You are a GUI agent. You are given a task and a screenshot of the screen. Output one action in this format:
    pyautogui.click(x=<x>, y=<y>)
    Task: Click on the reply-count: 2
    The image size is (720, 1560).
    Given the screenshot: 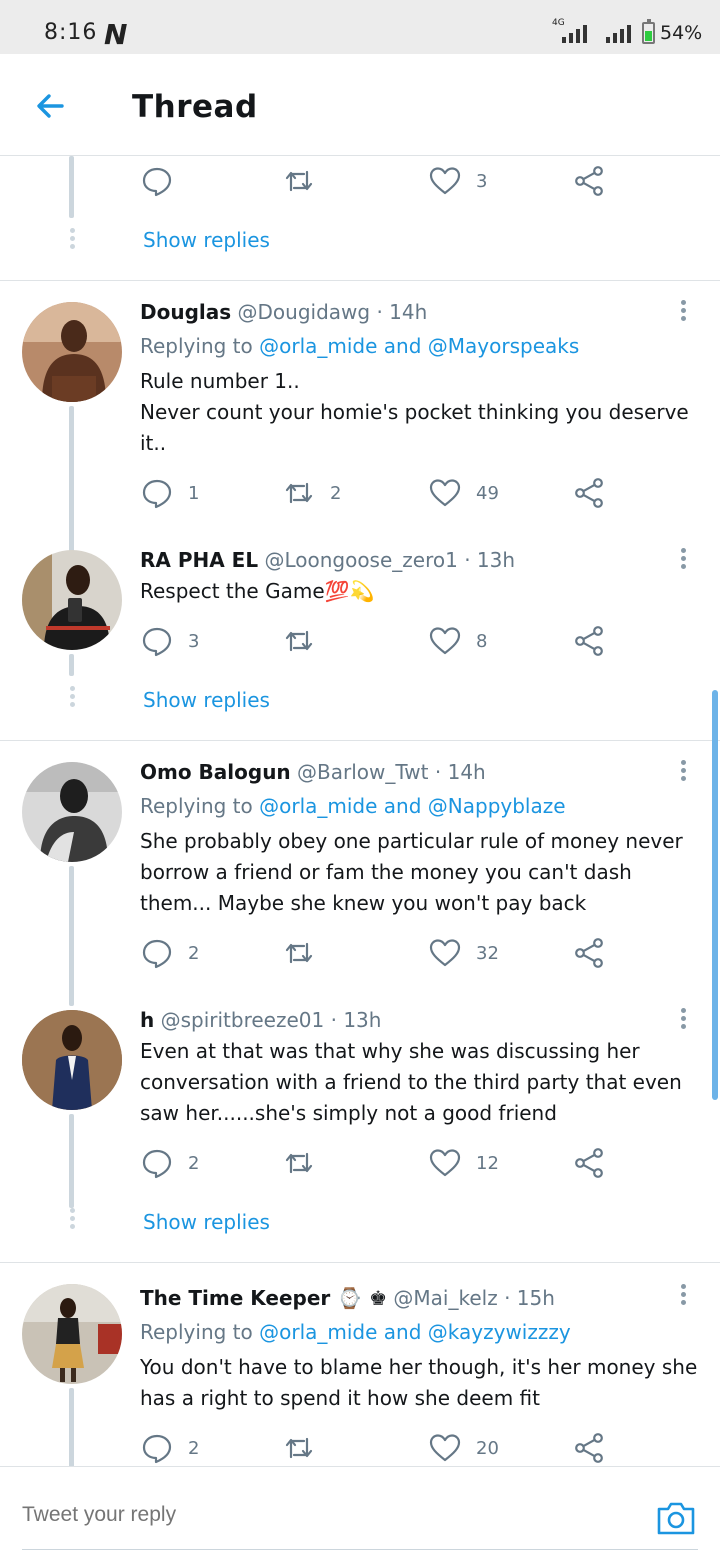 What is the action you would take?
    pyautogui.click(x=194, y=953)
    